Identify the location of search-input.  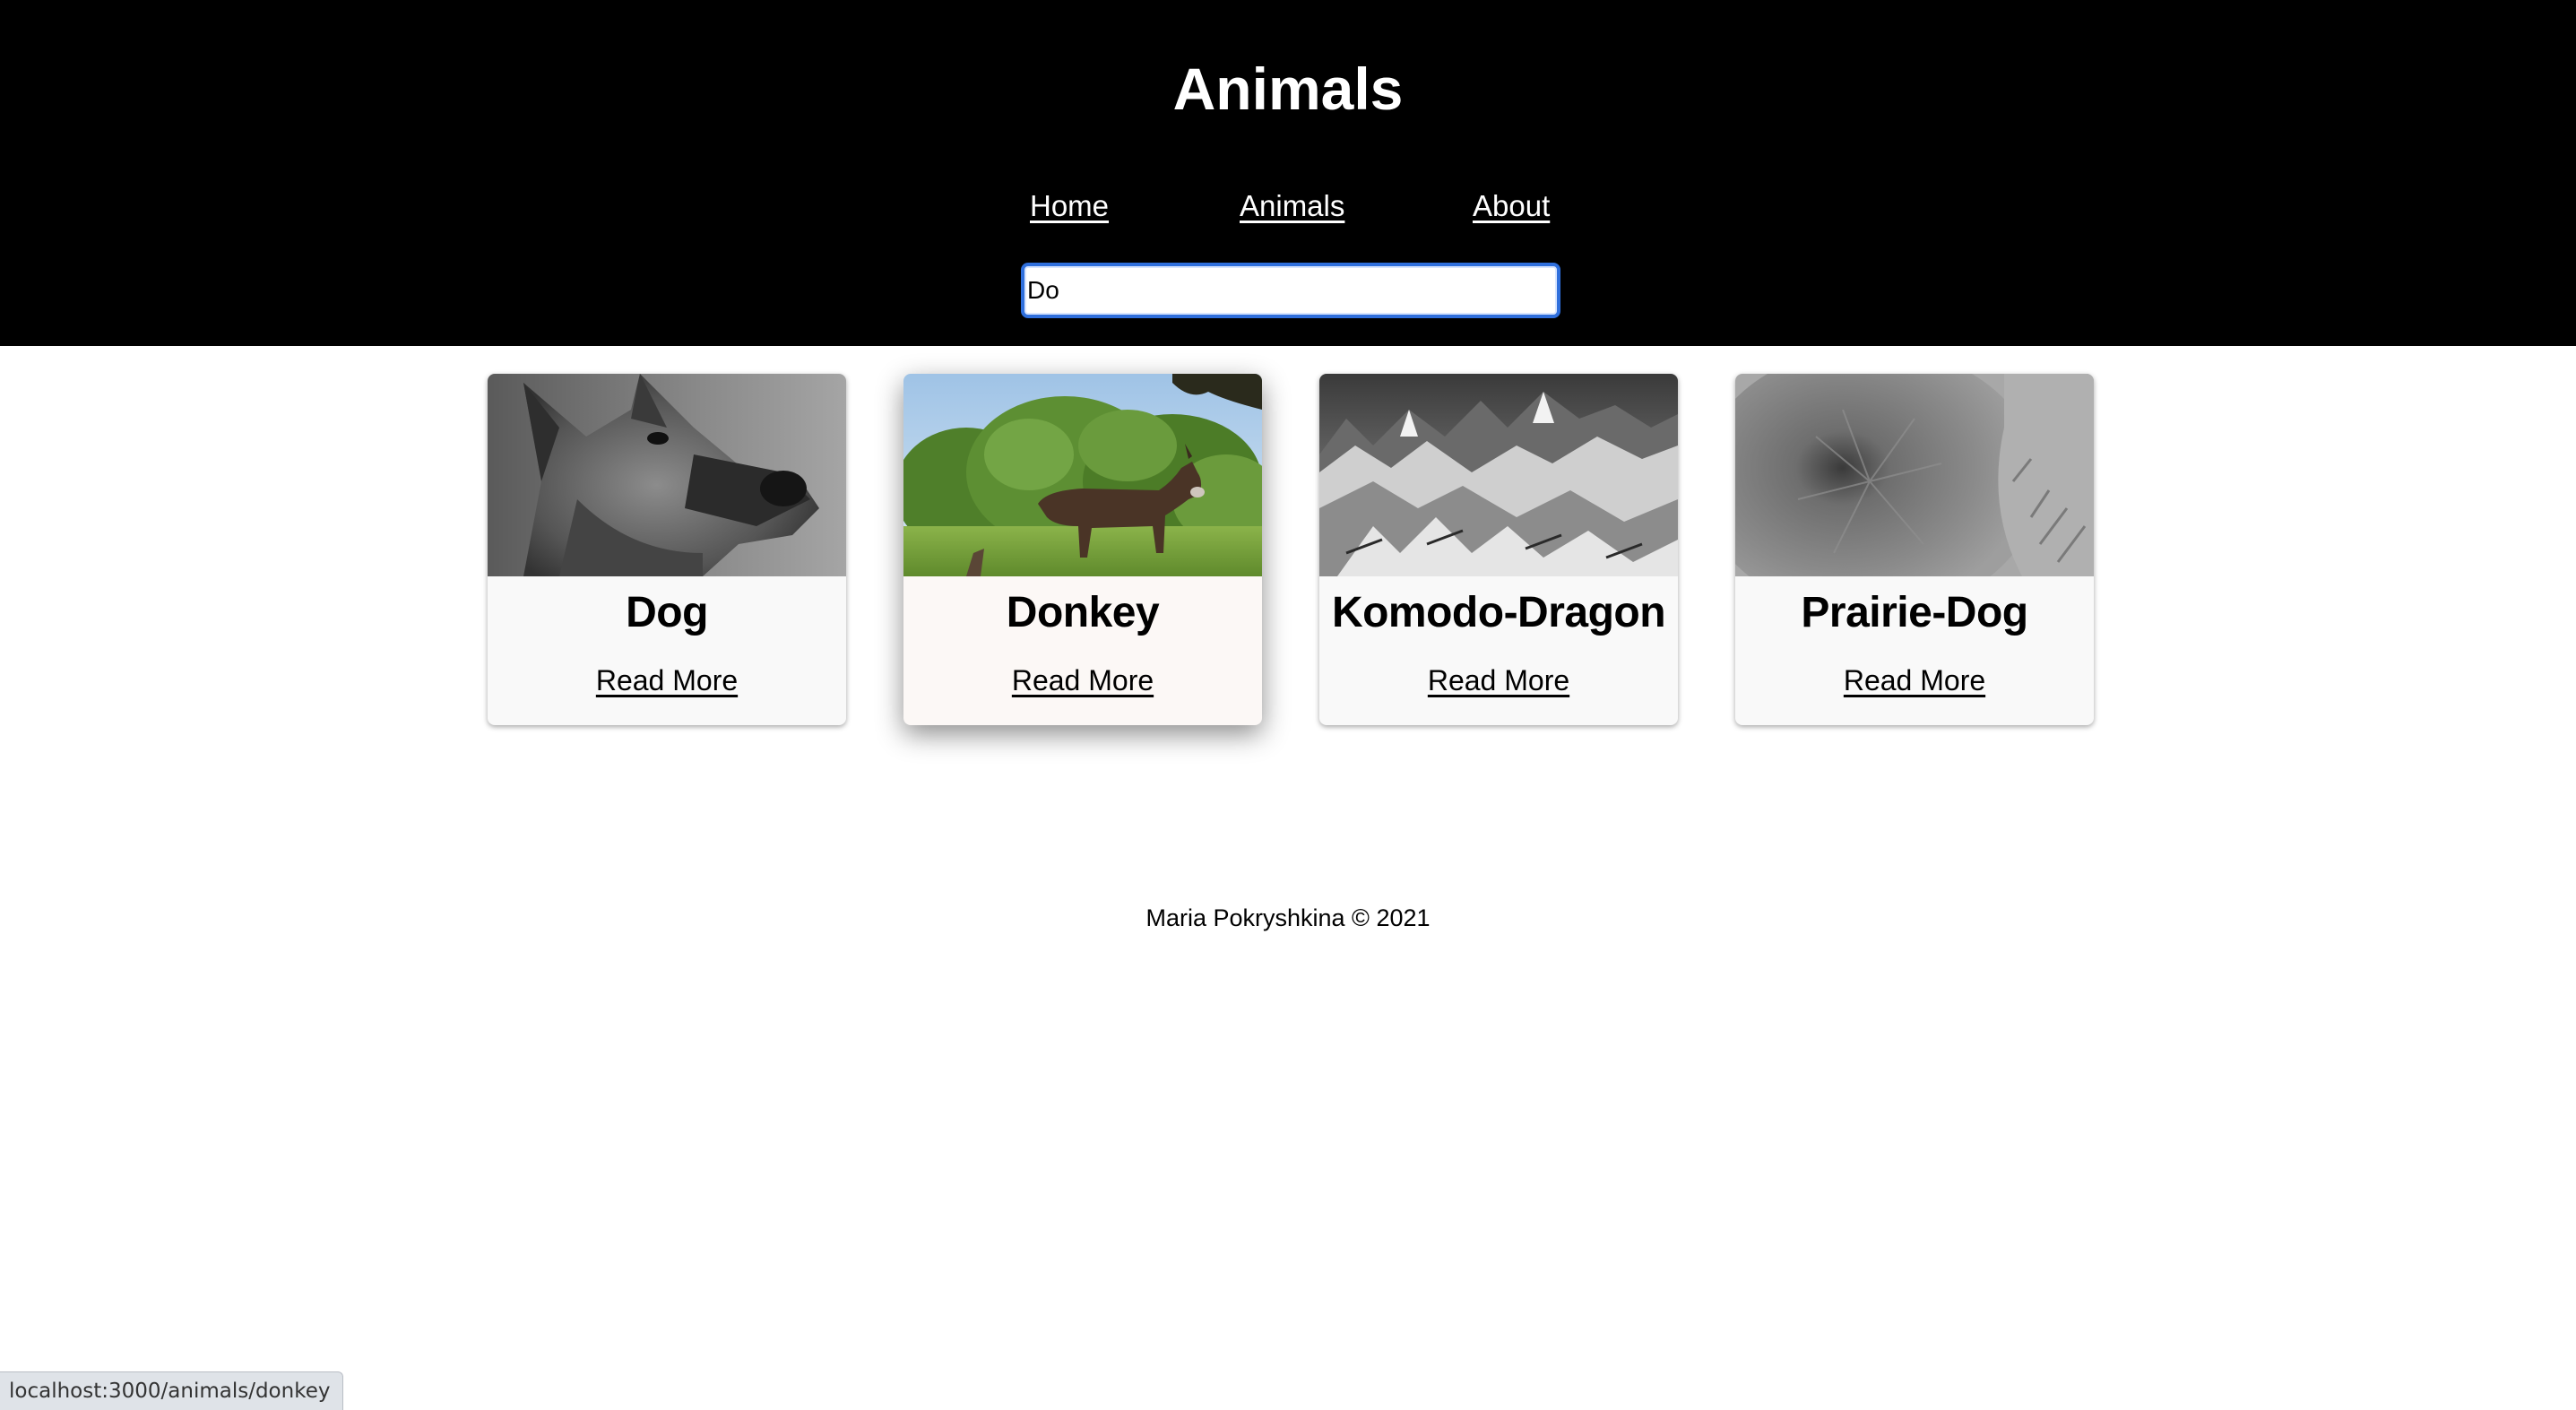
(1290, 290).